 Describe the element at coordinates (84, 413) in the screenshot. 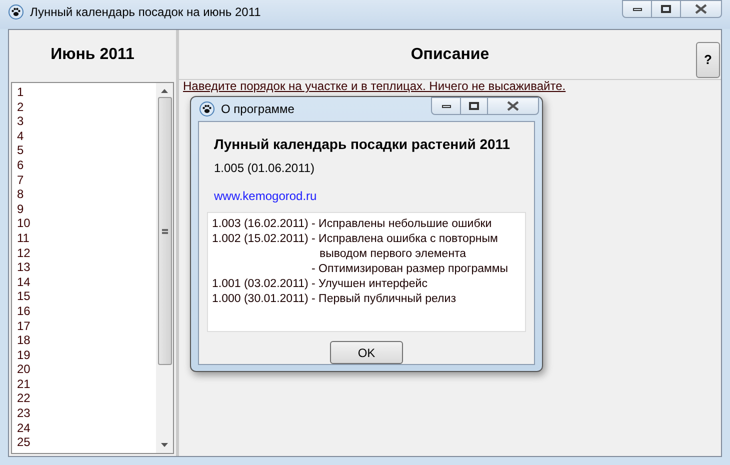

I see `day-item: 23` at that location.